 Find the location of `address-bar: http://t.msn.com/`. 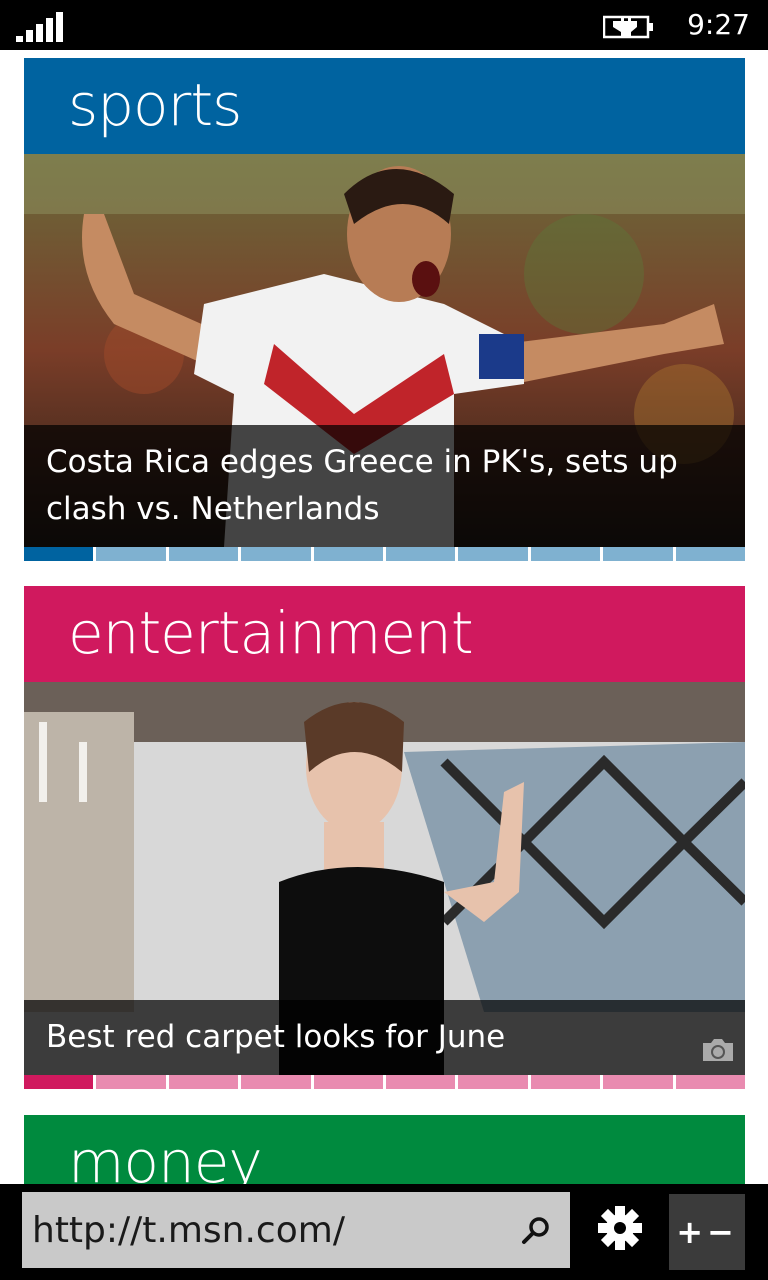

address-bar: http://t.msn.com/ is located at coordinates (296, 1230).